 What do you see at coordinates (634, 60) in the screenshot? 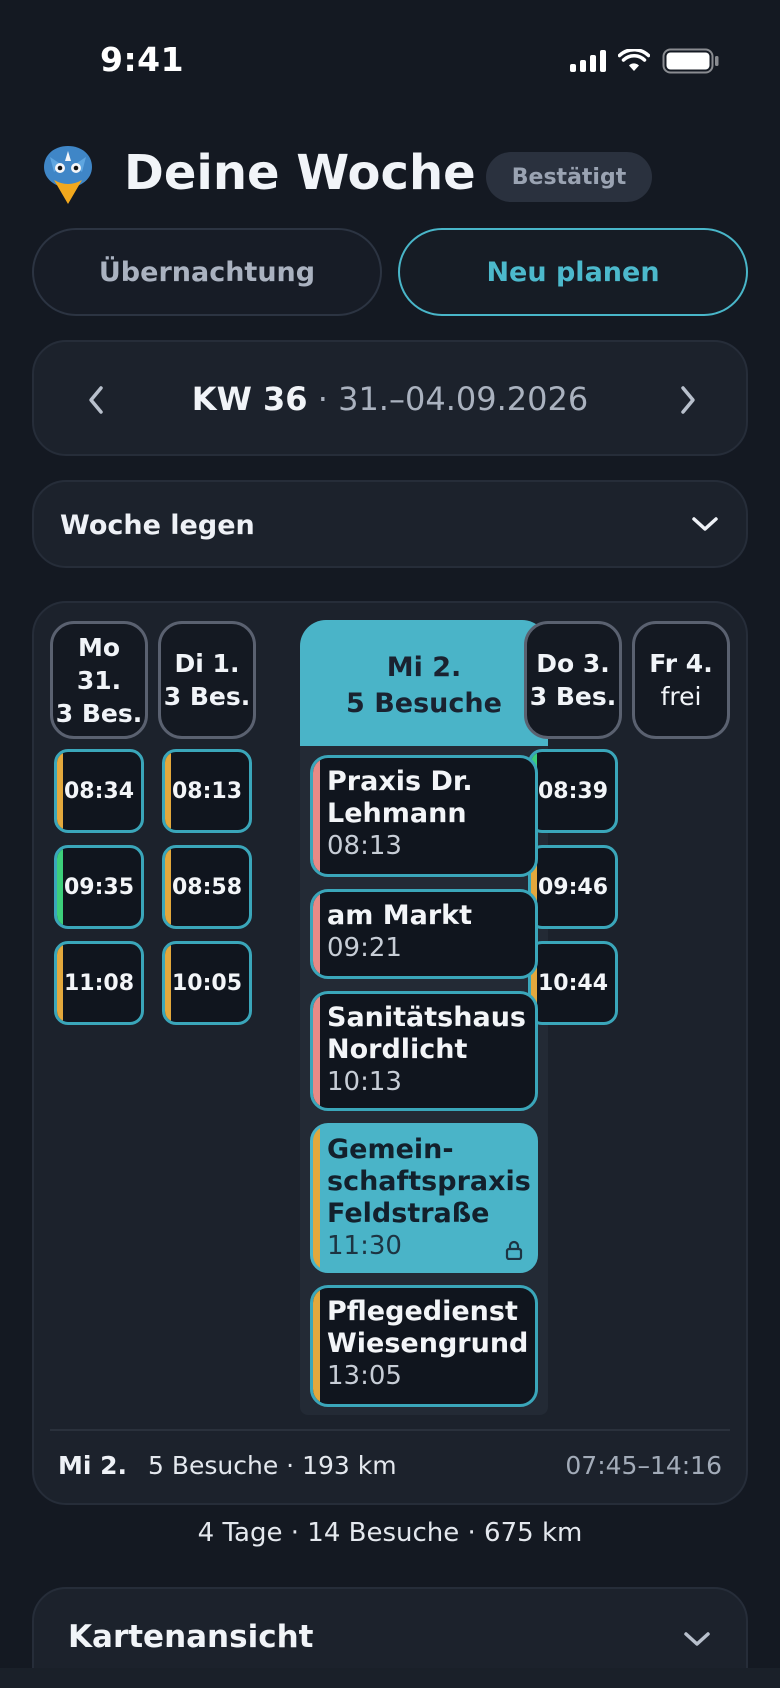
I see `wifi-icon` at bounding box center [634, 60].